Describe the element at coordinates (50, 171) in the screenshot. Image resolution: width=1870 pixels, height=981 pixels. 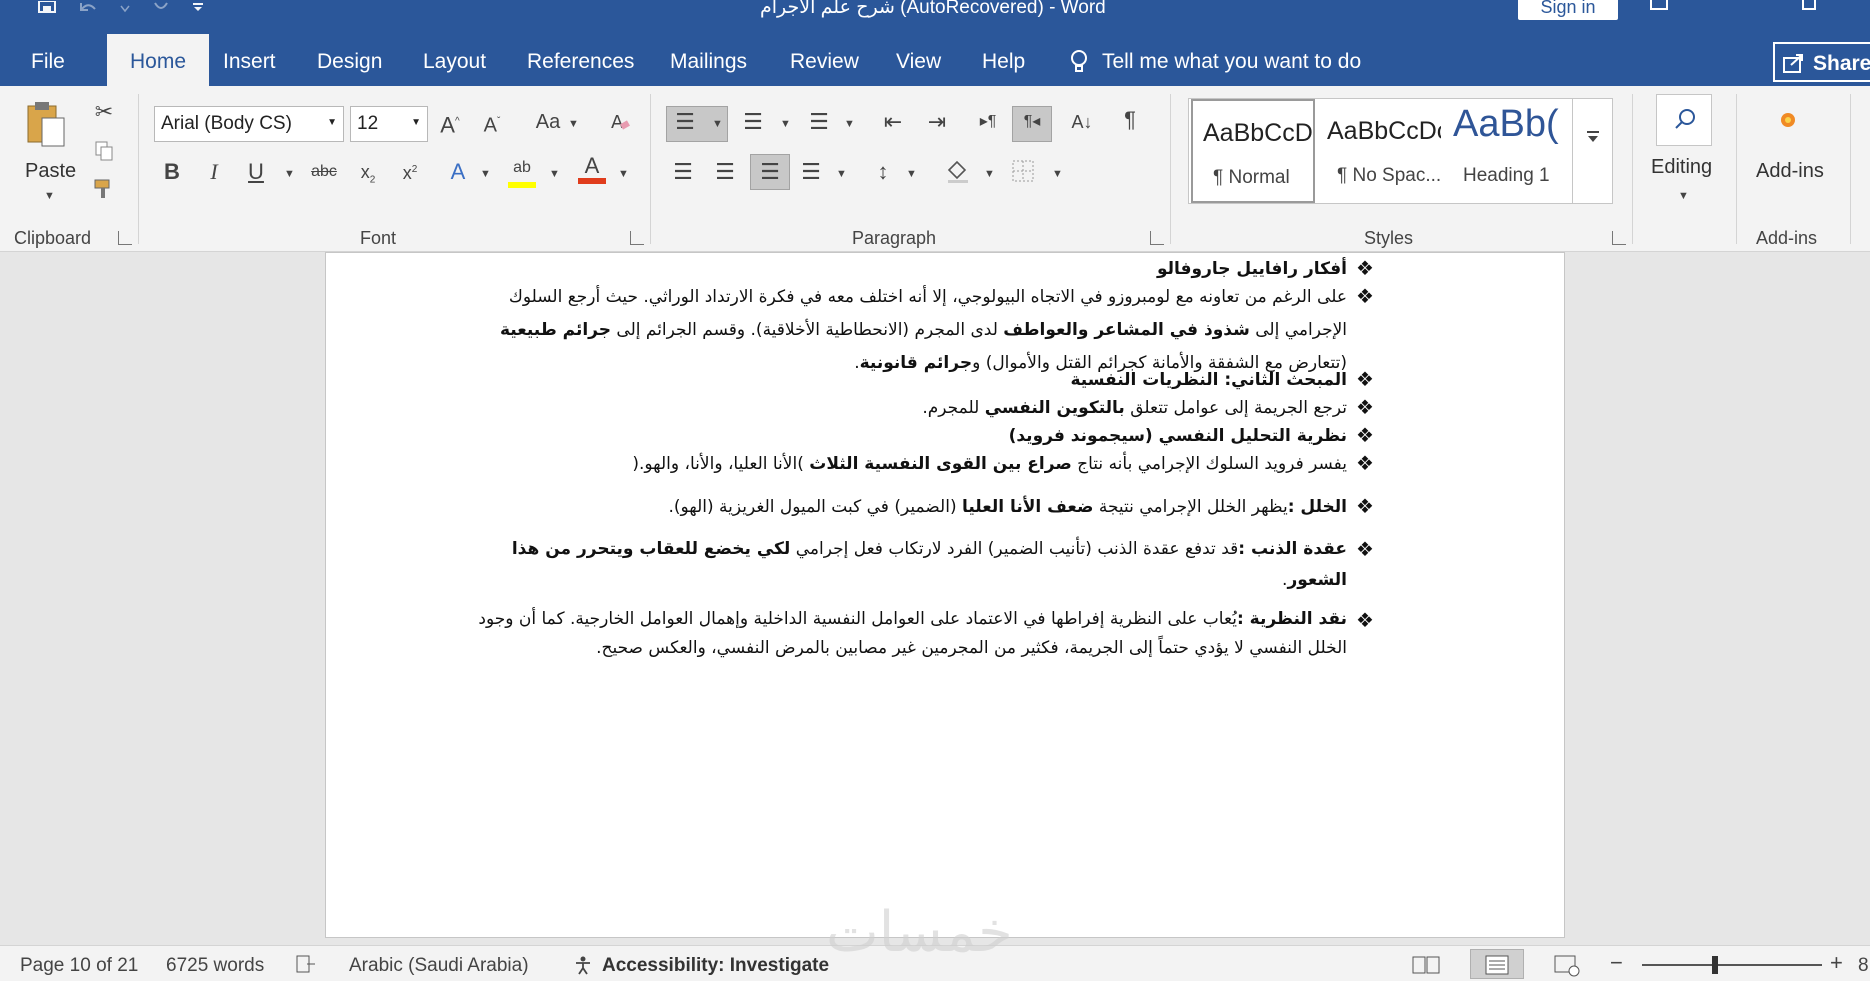
I see `paste-label: Paste` at that location.